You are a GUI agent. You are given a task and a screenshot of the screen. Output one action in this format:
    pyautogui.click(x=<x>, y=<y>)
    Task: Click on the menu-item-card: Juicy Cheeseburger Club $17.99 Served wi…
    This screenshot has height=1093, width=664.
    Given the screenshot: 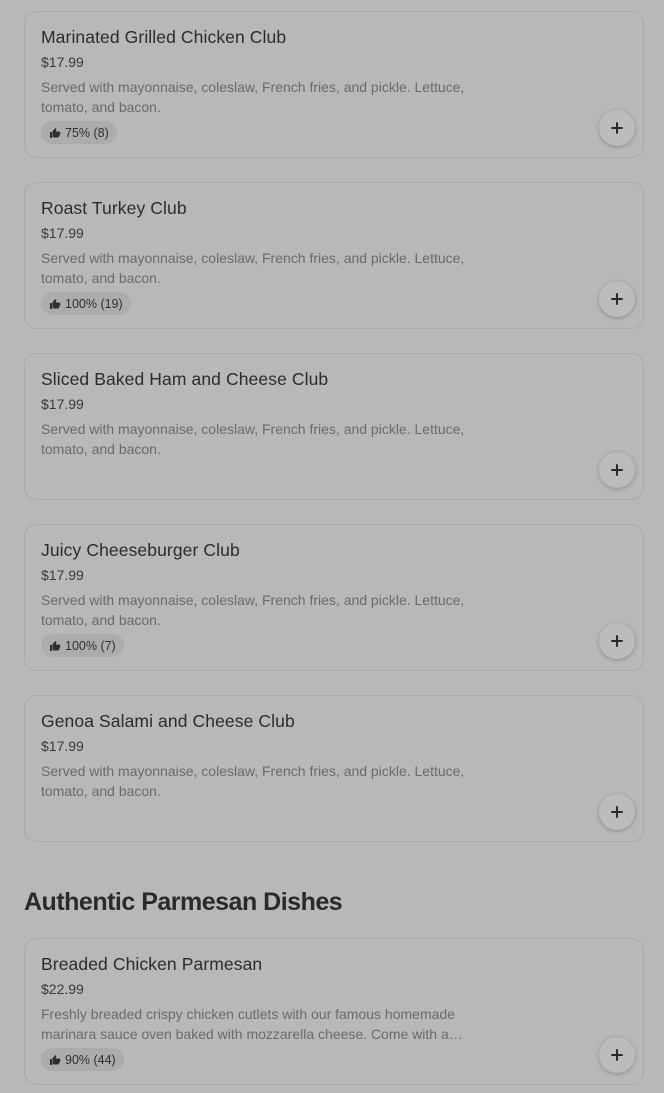 What is the action you would take?
    pyautogui.click(x=334, y=597)
    